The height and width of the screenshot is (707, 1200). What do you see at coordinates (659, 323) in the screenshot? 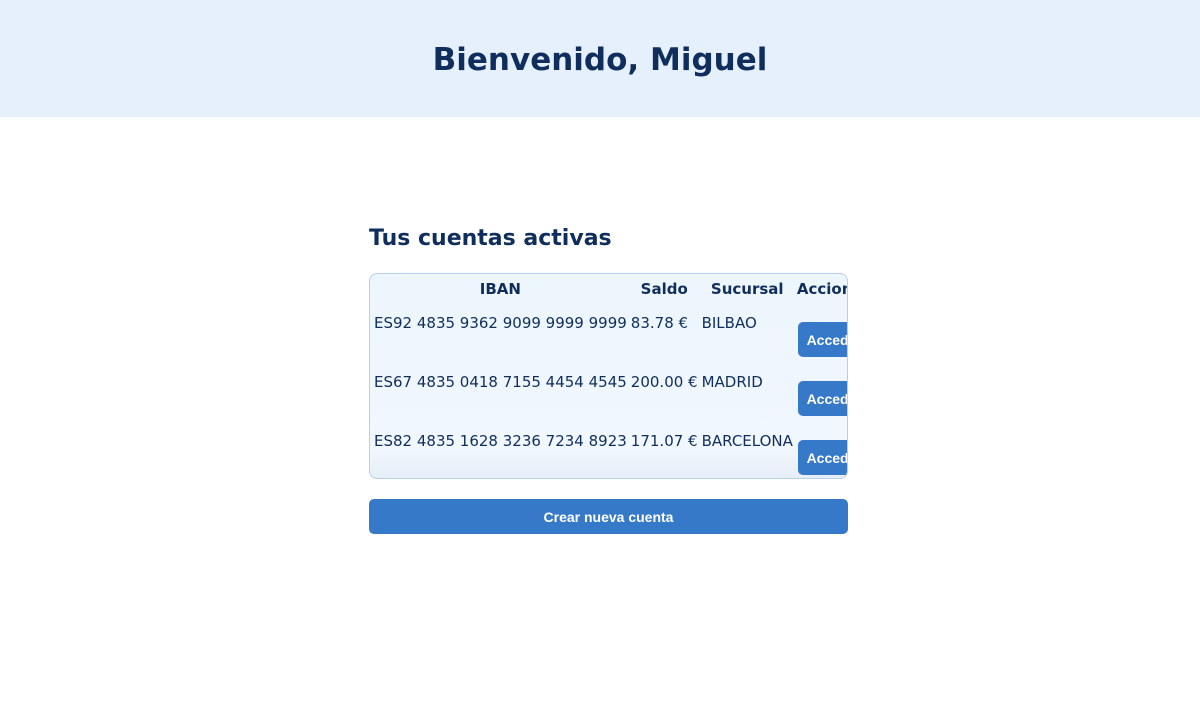
I see `account-saldo: 83.78 €` at bounding box center [659, 323].